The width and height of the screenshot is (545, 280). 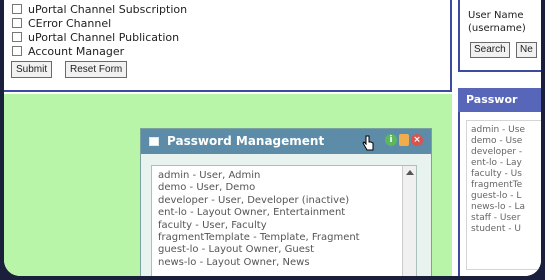 What do you see at coordinates (506, 163) in the screenshot?
I see `list-item: ent-lo - Lay` at bounding box center [506, 163].